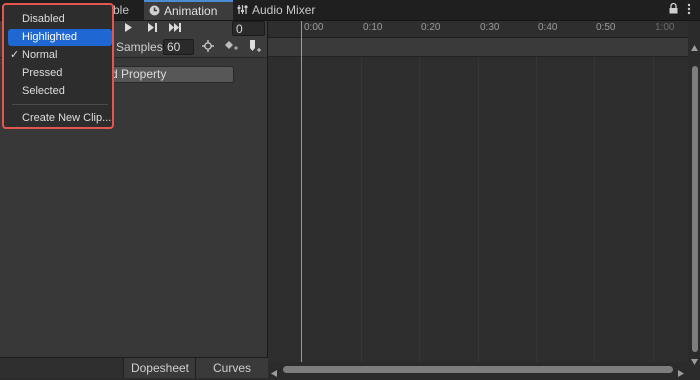  What do you see at coordinates (242, 11) in the screenshot?
I see `mixer-sliders-icon` at bounding box center [242, 11].